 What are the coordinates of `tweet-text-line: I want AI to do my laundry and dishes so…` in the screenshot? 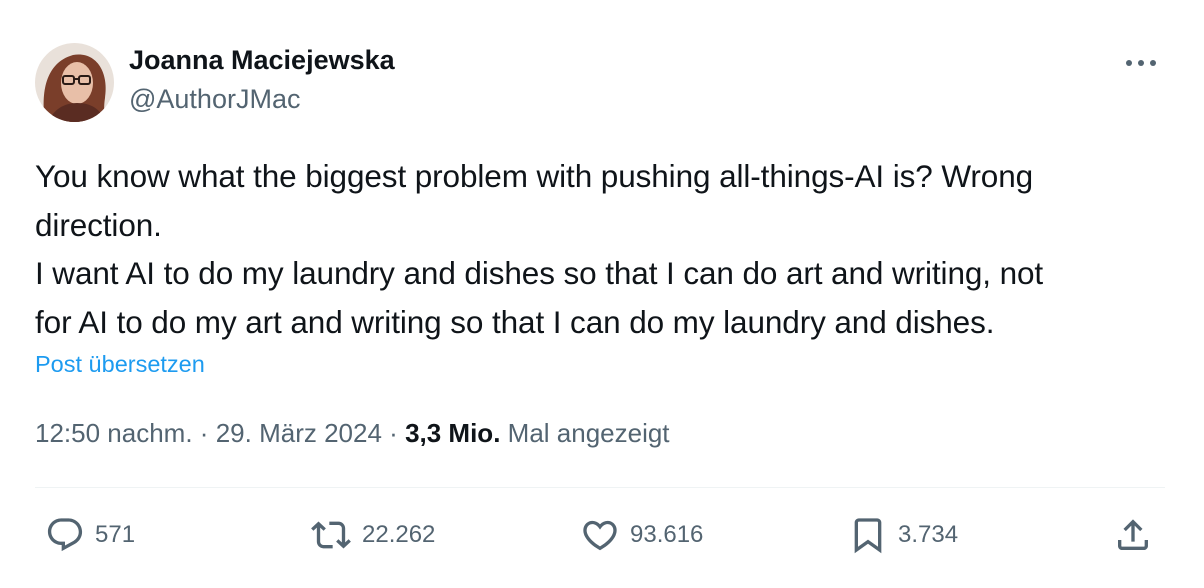 It's located at (539, 273).